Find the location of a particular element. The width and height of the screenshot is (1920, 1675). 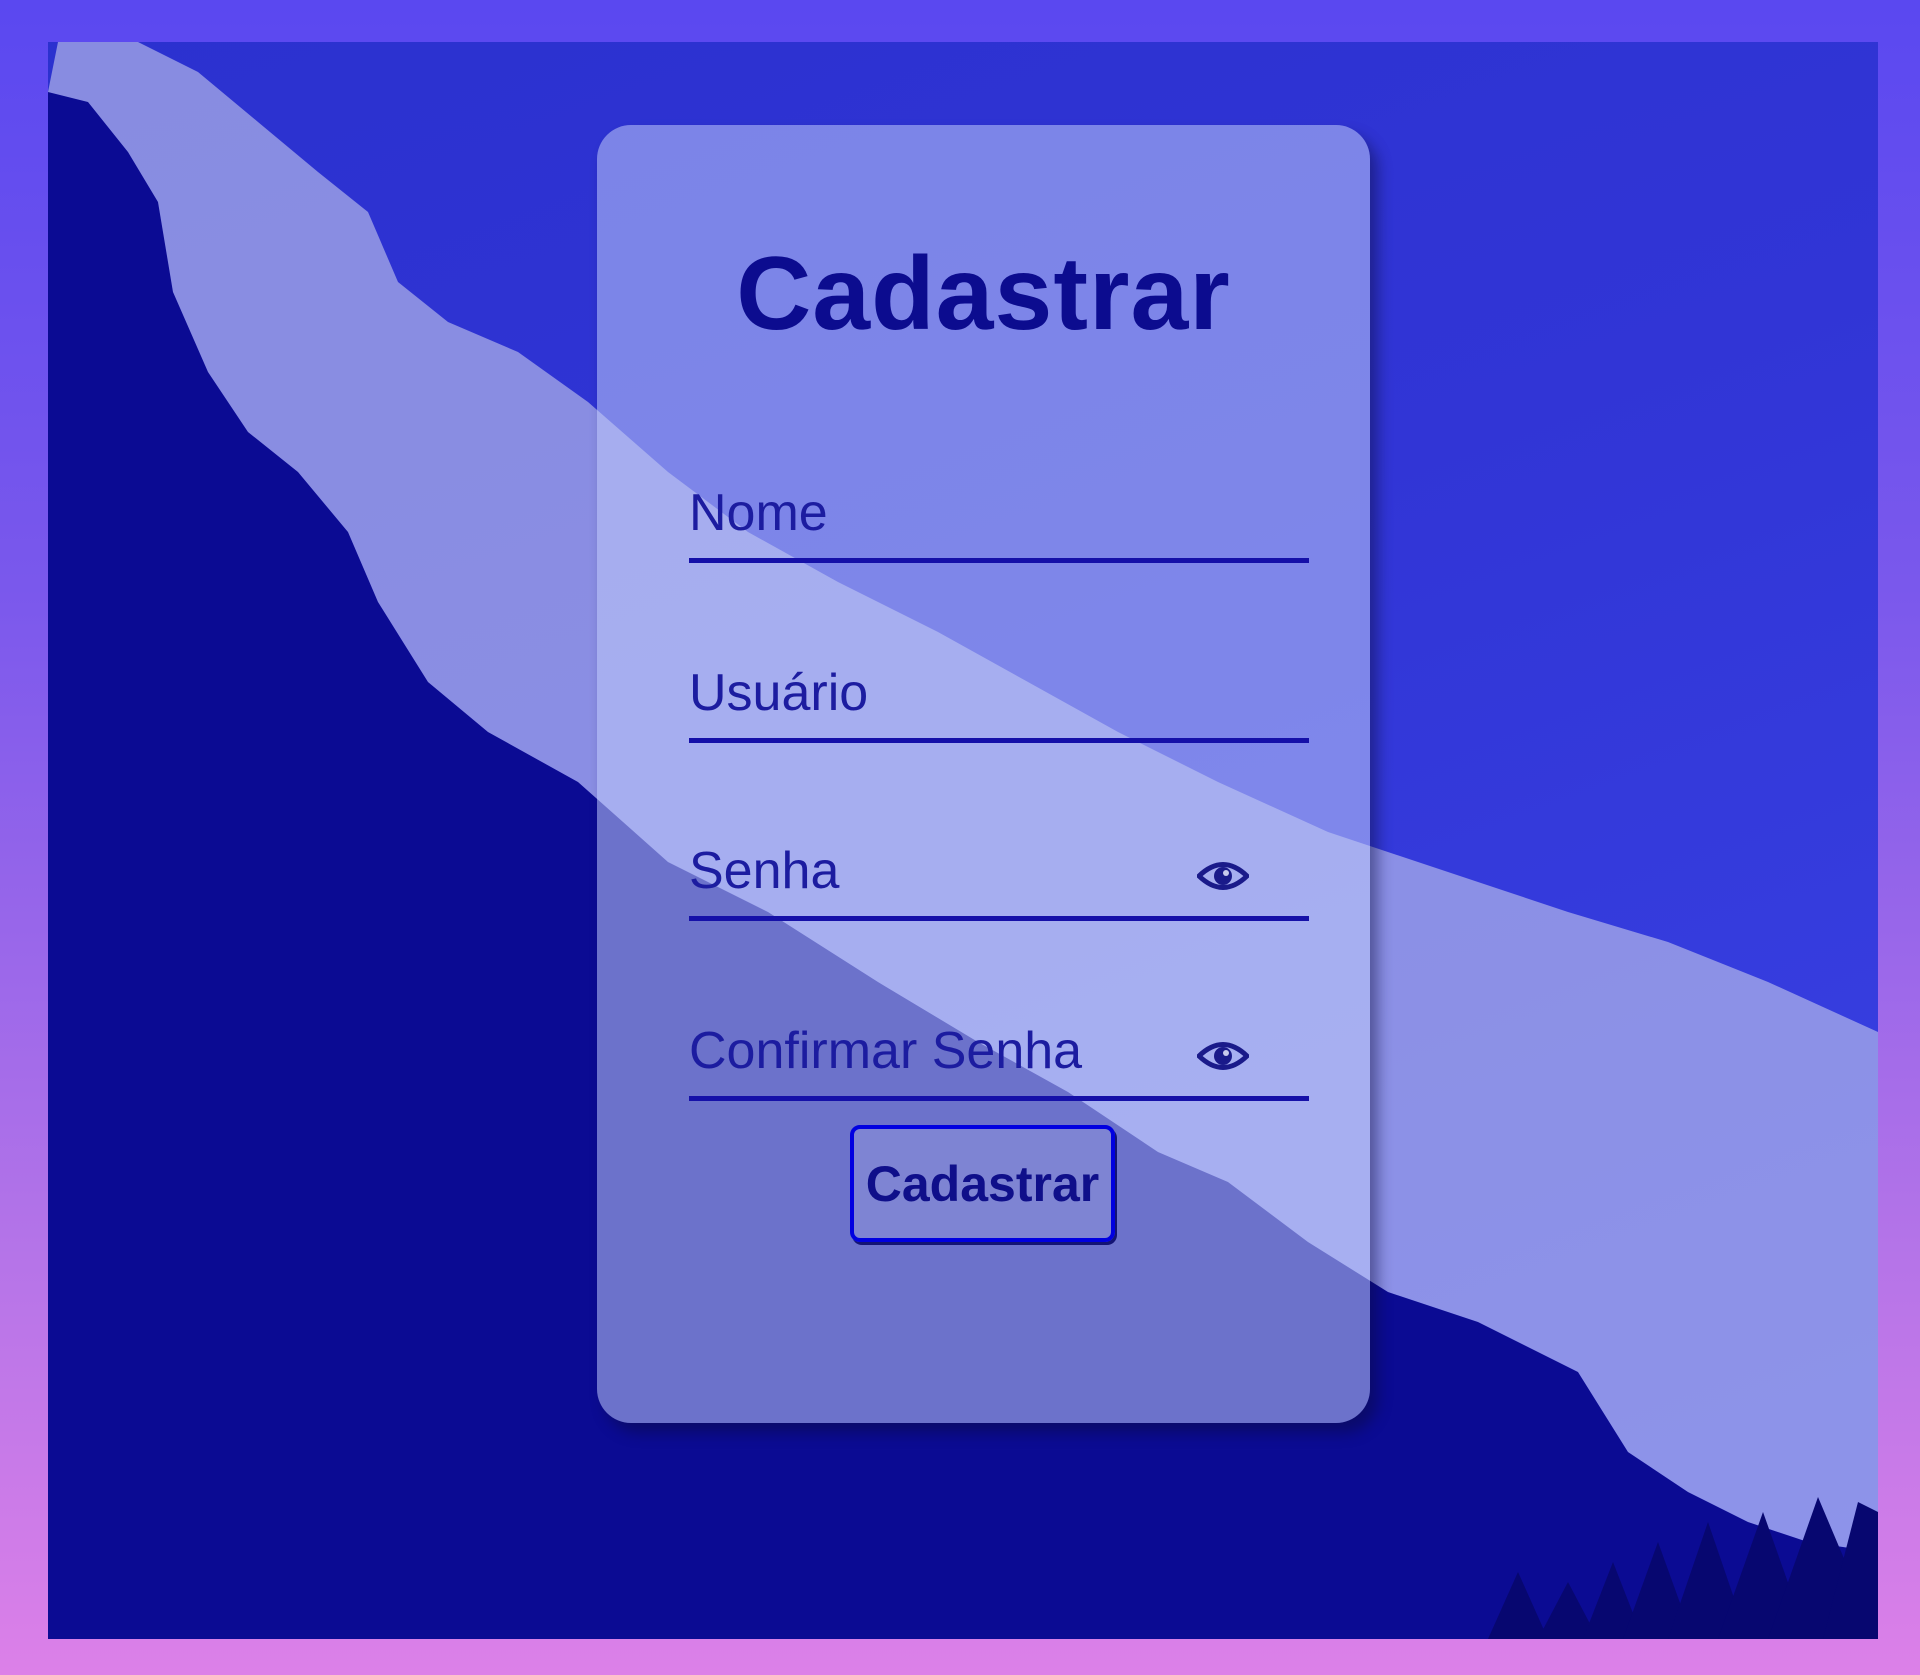

submit-button: Cadastrar is located at coordinates (982, 1183).